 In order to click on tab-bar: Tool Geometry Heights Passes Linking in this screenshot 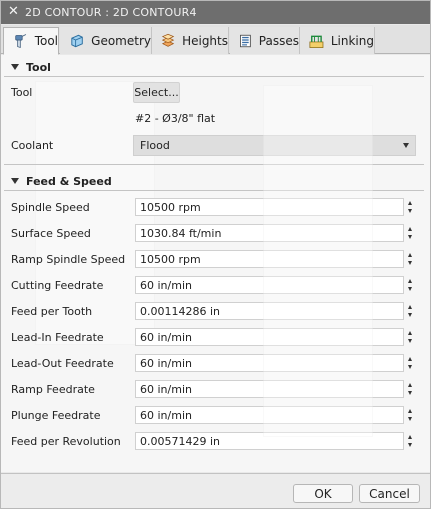, I will do `click(215, 40)`.